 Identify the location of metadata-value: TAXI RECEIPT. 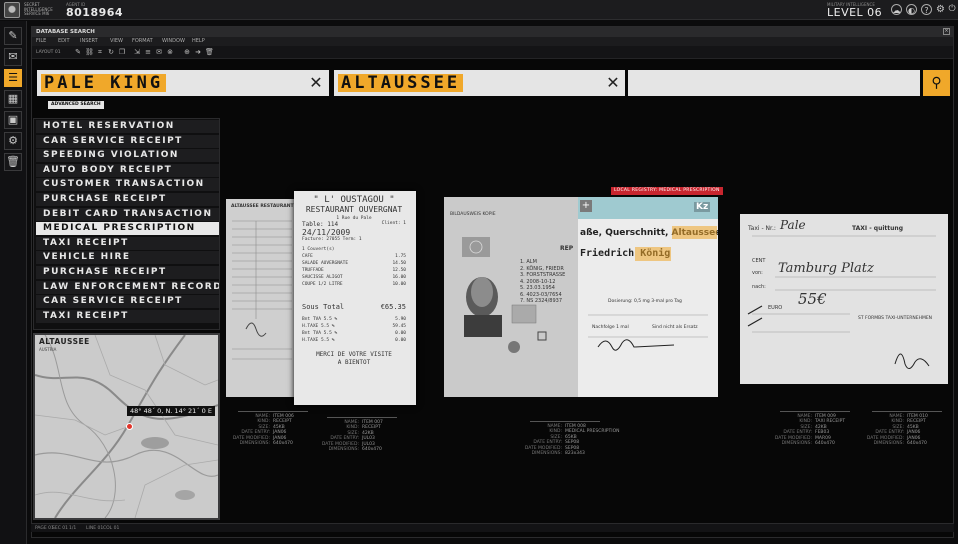
(830, 422).